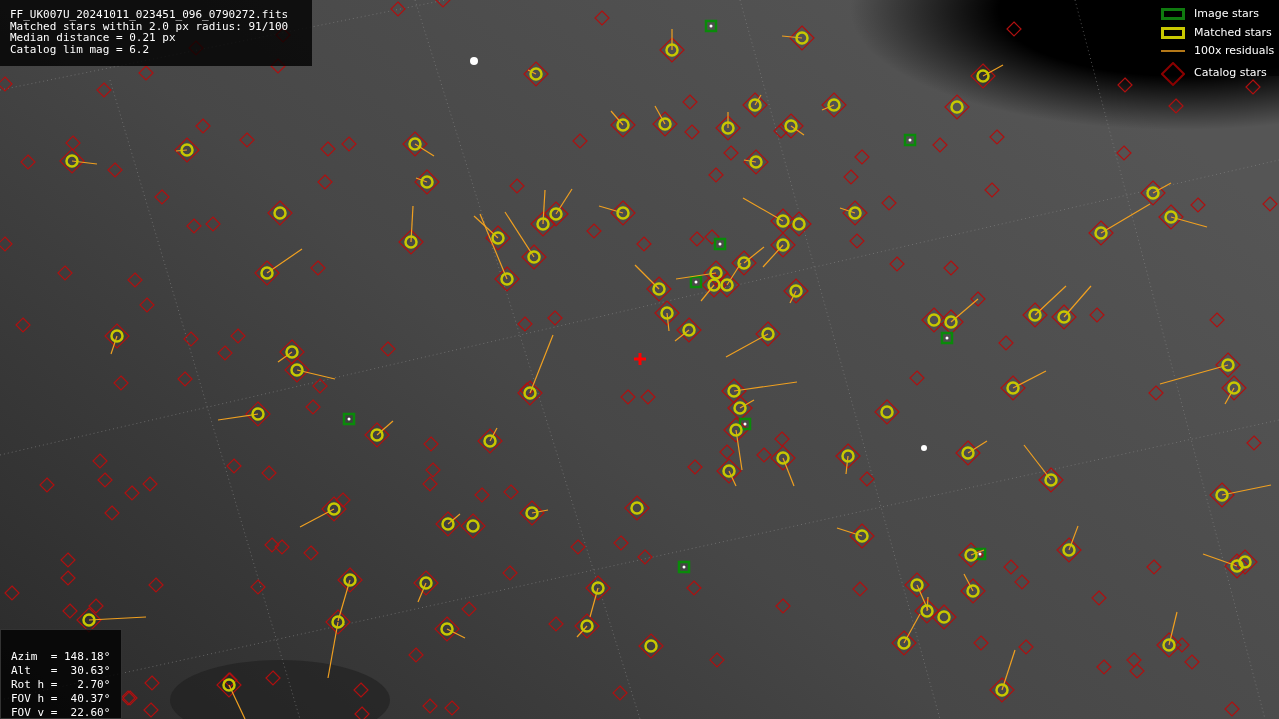 Image resolution: width=1279 pixels, height=719 pixels. What do you see at coordinates (93, 38) in the screenshot?
I see `info-line: Median distance = 0.21 px` at bounding box center [93, 38].